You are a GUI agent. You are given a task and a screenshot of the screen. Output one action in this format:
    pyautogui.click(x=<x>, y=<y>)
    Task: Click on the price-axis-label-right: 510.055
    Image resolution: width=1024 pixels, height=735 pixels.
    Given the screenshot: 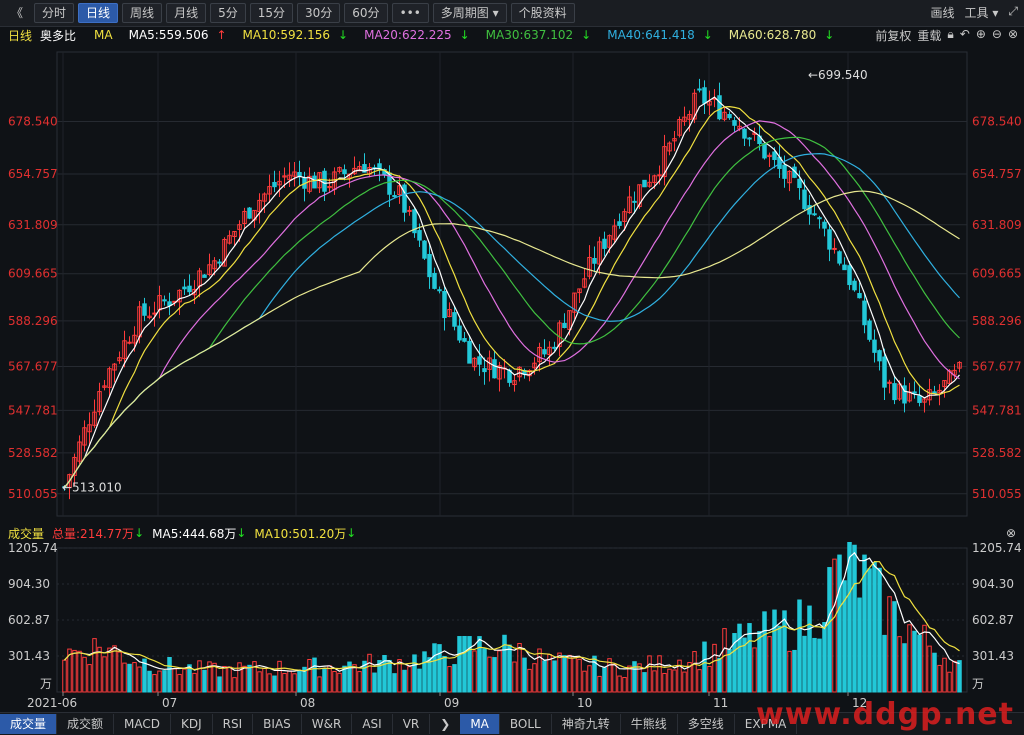 What is the action you would take?
    pyautogui.click(x=997, y=494)
    